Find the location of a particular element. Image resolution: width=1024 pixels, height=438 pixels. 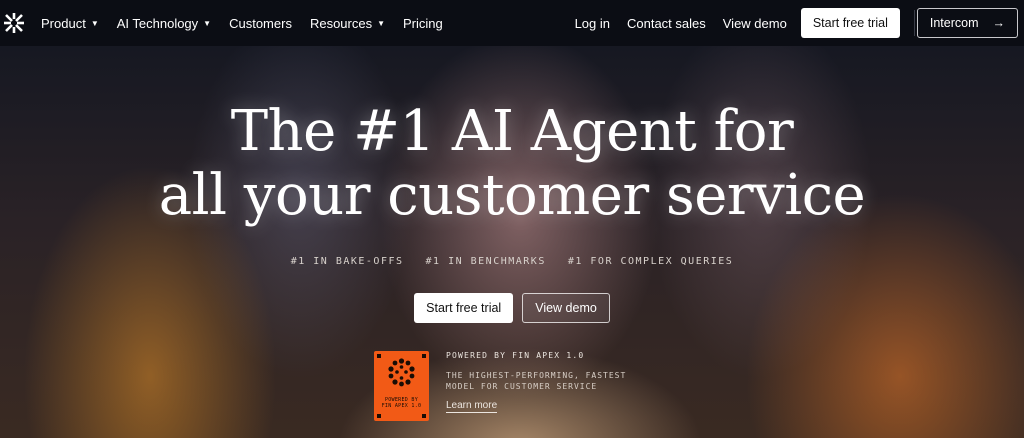

nav-item-pricing: Pricing is located at coordinates (423, 23).